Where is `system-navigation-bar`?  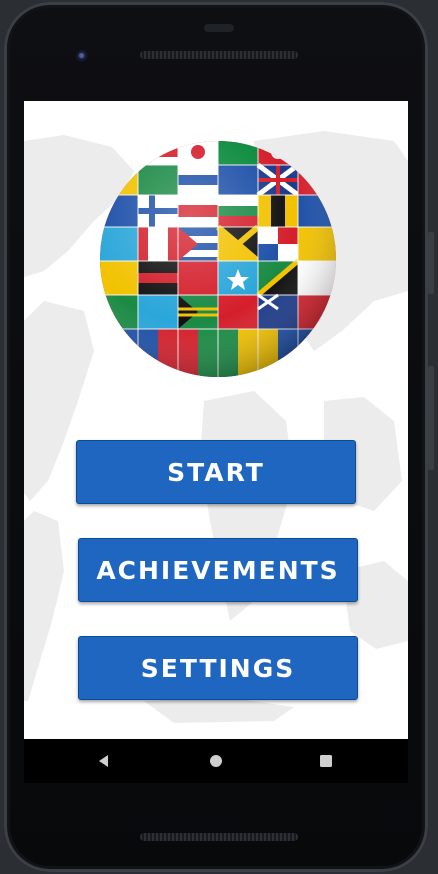 system-navigation-bar is located at coordinates (216, 761).